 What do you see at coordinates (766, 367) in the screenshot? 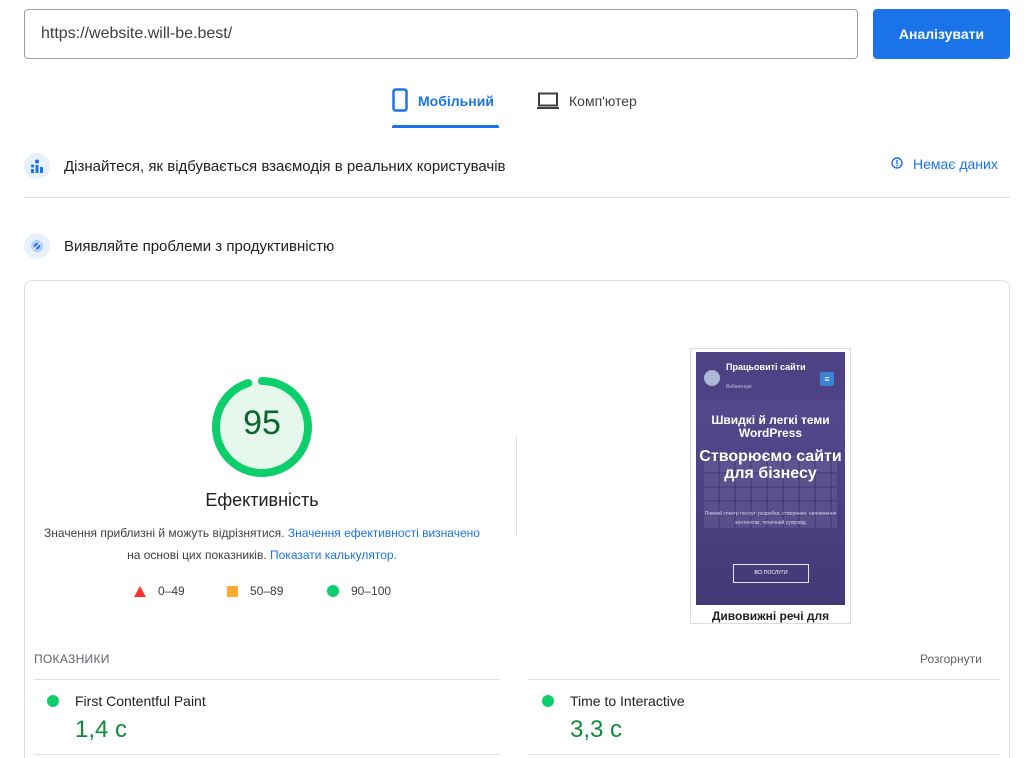
I see `screenshot-brand: Працьовиті сайти` at bounding box center [766, 367].